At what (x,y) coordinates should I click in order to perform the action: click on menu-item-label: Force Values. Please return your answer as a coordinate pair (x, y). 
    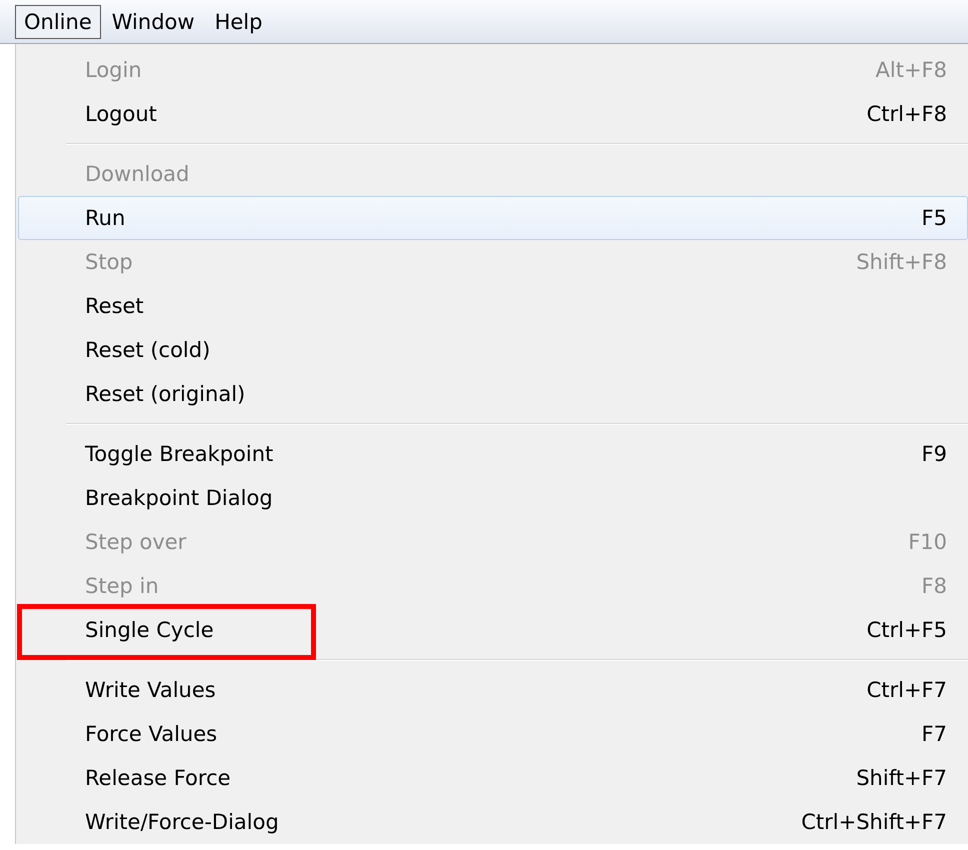
    Looking at the image, I should click on (151, 734).